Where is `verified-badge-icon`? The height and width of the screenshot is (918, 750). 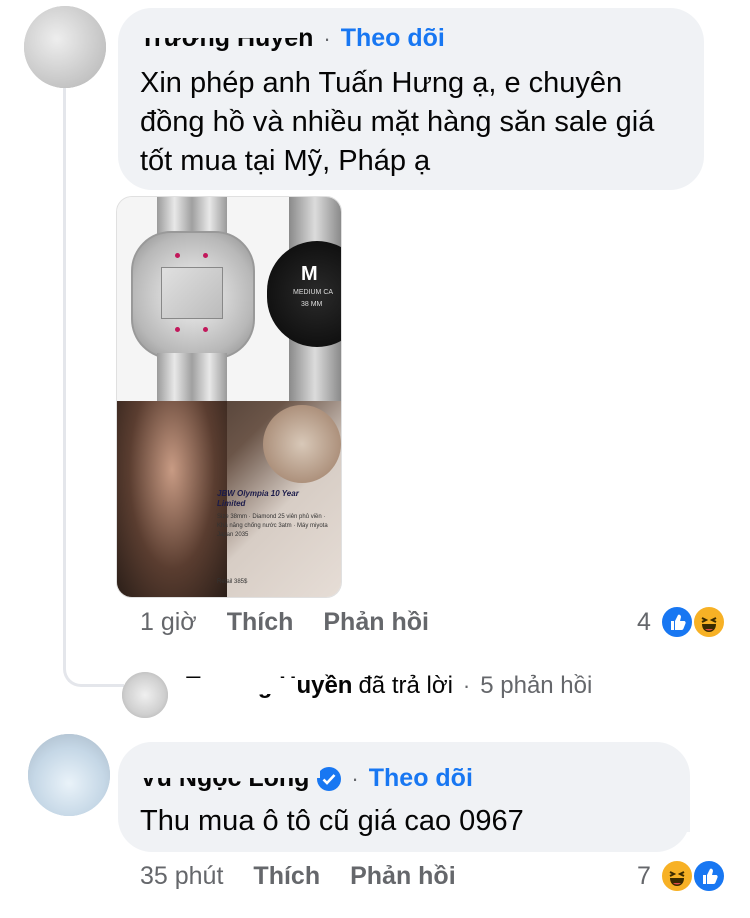
verified-badge-icon is located at coordinates (329, 778).